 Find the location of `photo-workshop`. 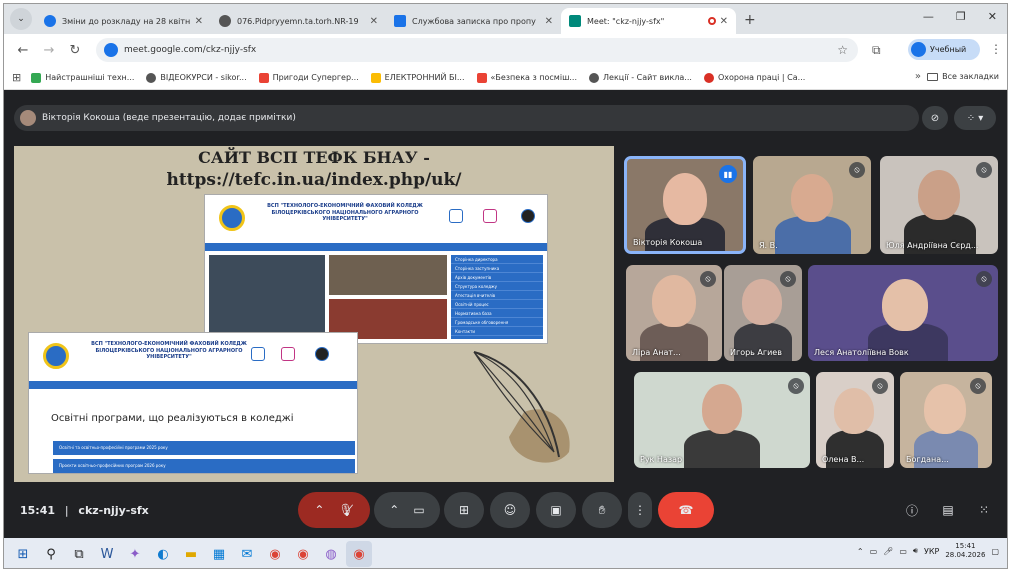

photo-workshop is located at coordinates (267, 297).